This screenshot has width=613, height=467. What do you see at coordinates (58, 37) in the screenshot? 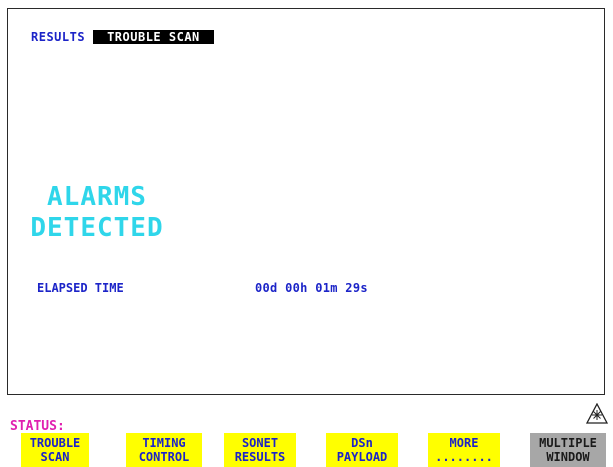
I see `results-label: RESULTS` at bounding box center [58, 37].